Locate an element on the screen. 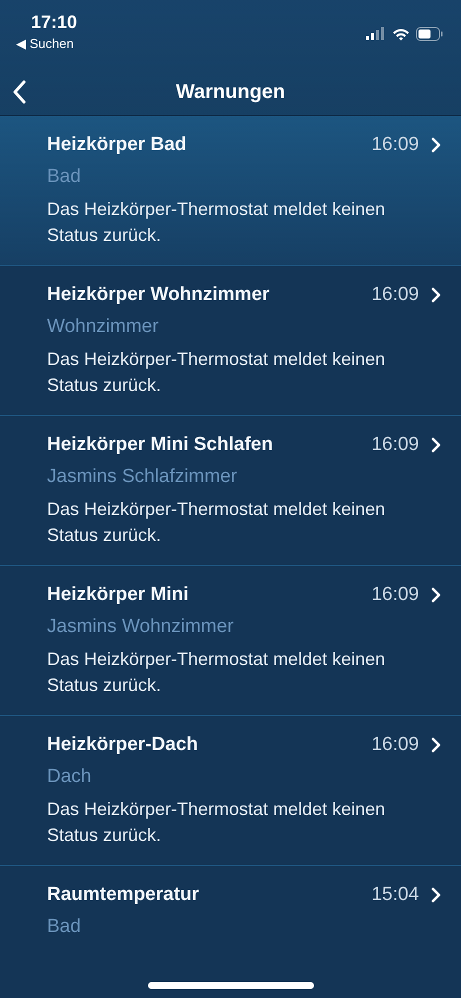 The height and width of the screenshot is (998, 461). warning-title: Raumtemperatur is located at coordinates (123, 895).